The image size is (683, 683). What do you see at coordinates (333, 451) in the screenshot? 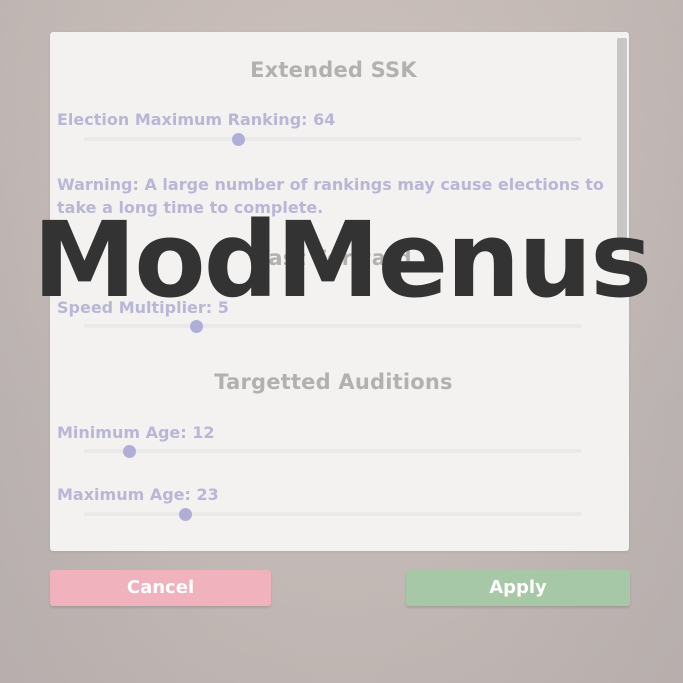
I see `minimum-age-slider` at bounding box center [333, 451].